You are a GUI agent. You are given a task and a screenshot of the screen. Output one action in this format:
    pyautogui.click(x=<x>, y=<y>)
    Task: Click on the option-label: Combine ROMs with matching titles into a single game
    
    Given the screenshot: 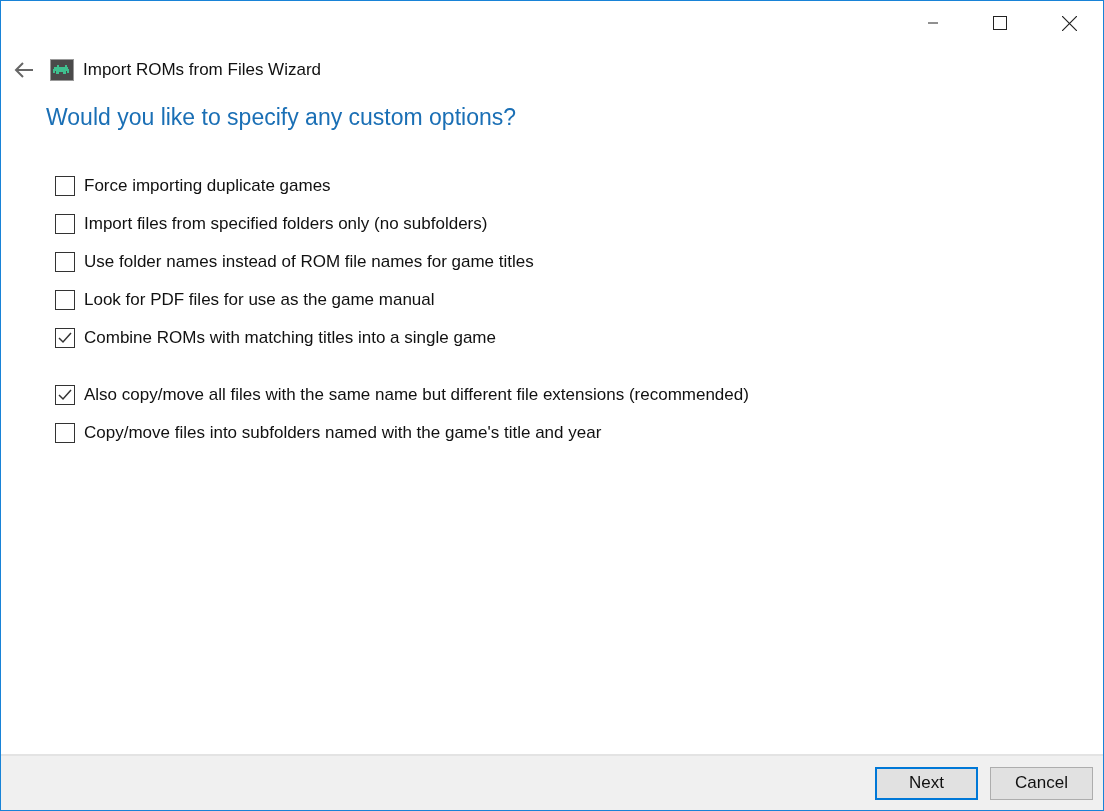 What is the action you would take?
    pyautogui.click(x=290, y=337)
    